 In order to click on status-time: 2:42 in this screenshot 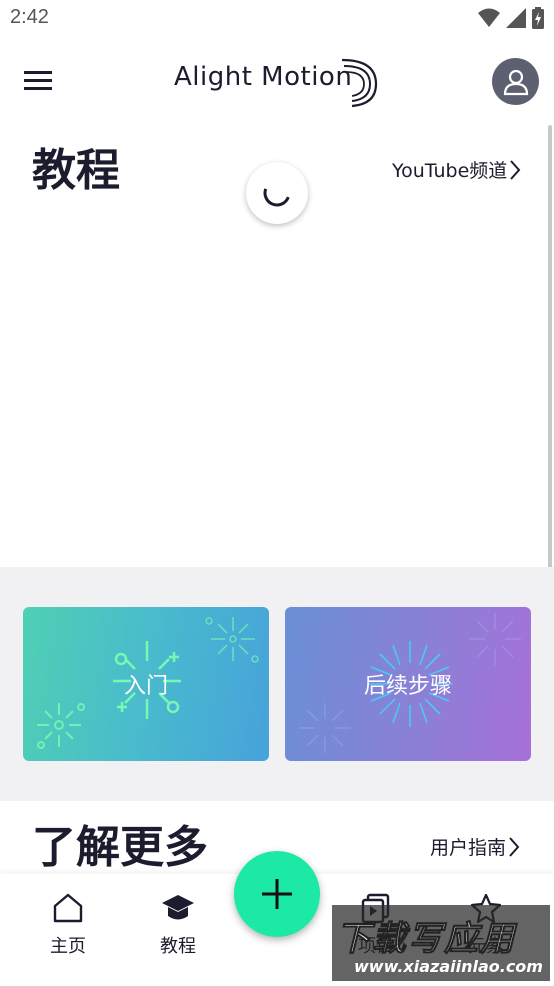, I will do `click(29, 17)`.